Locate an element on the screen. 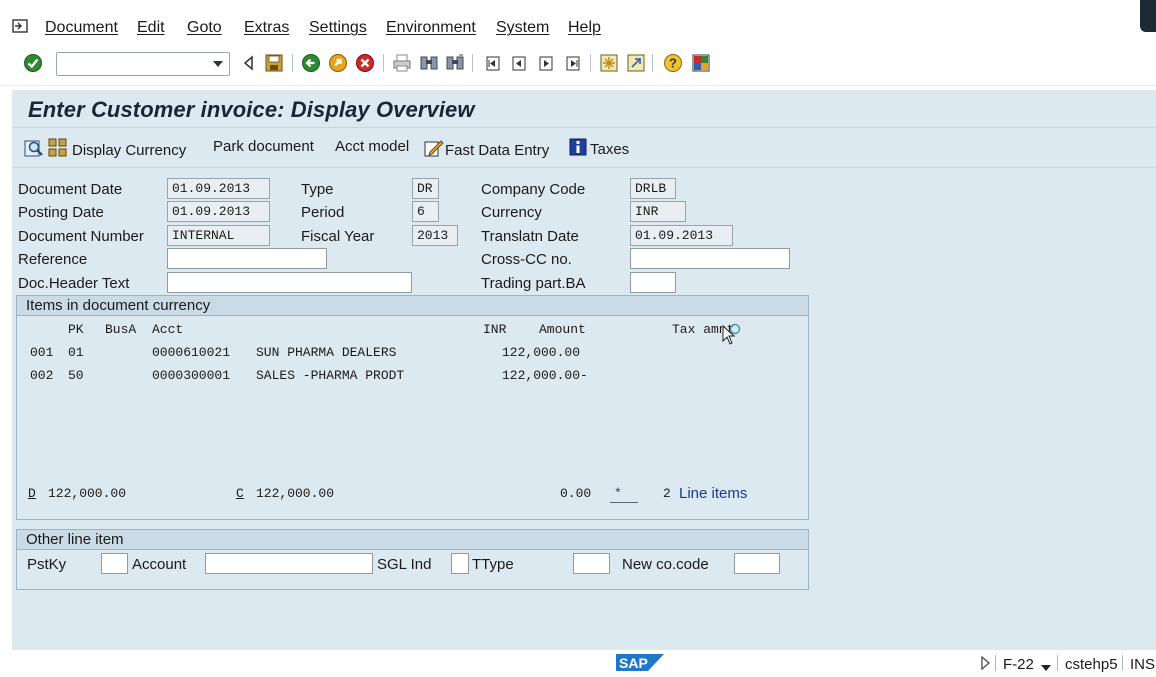 The image size is (1156, 677). company-code-label: Company Code is located at coordinates (533, 189).